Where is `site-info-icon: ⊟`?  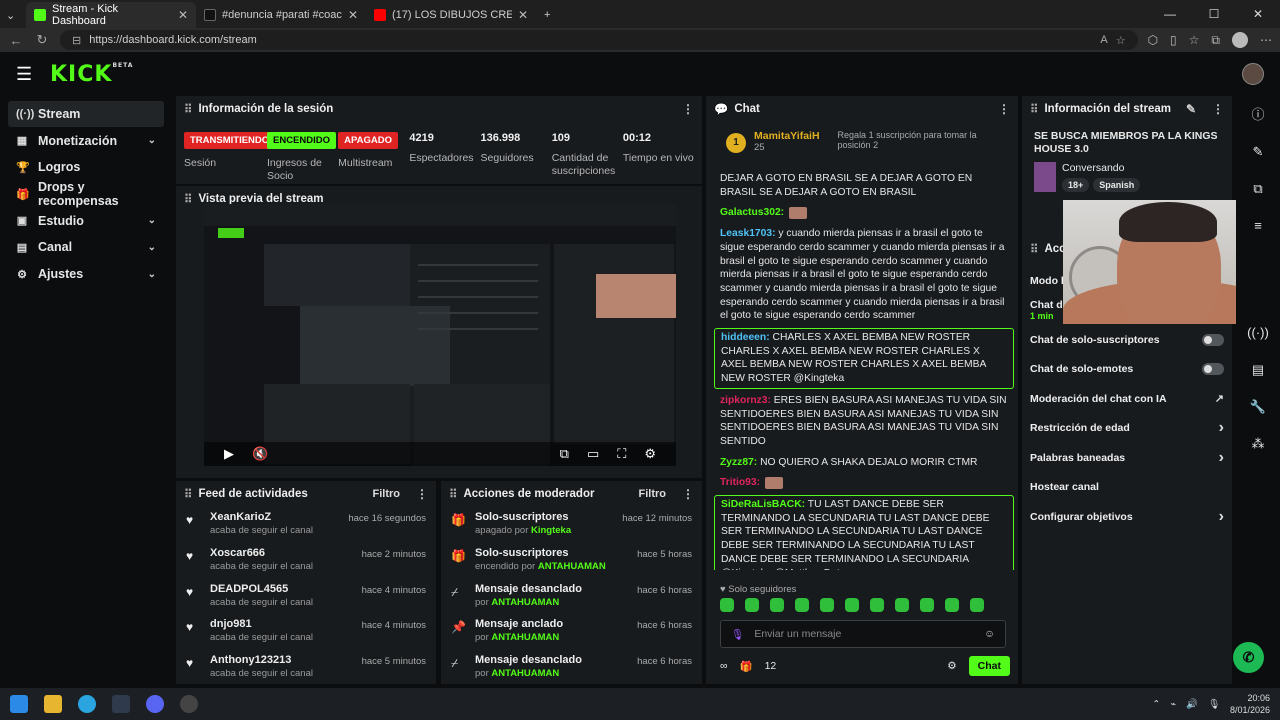 site-info-icon: ⊟ is located at coordinates (76, 40).